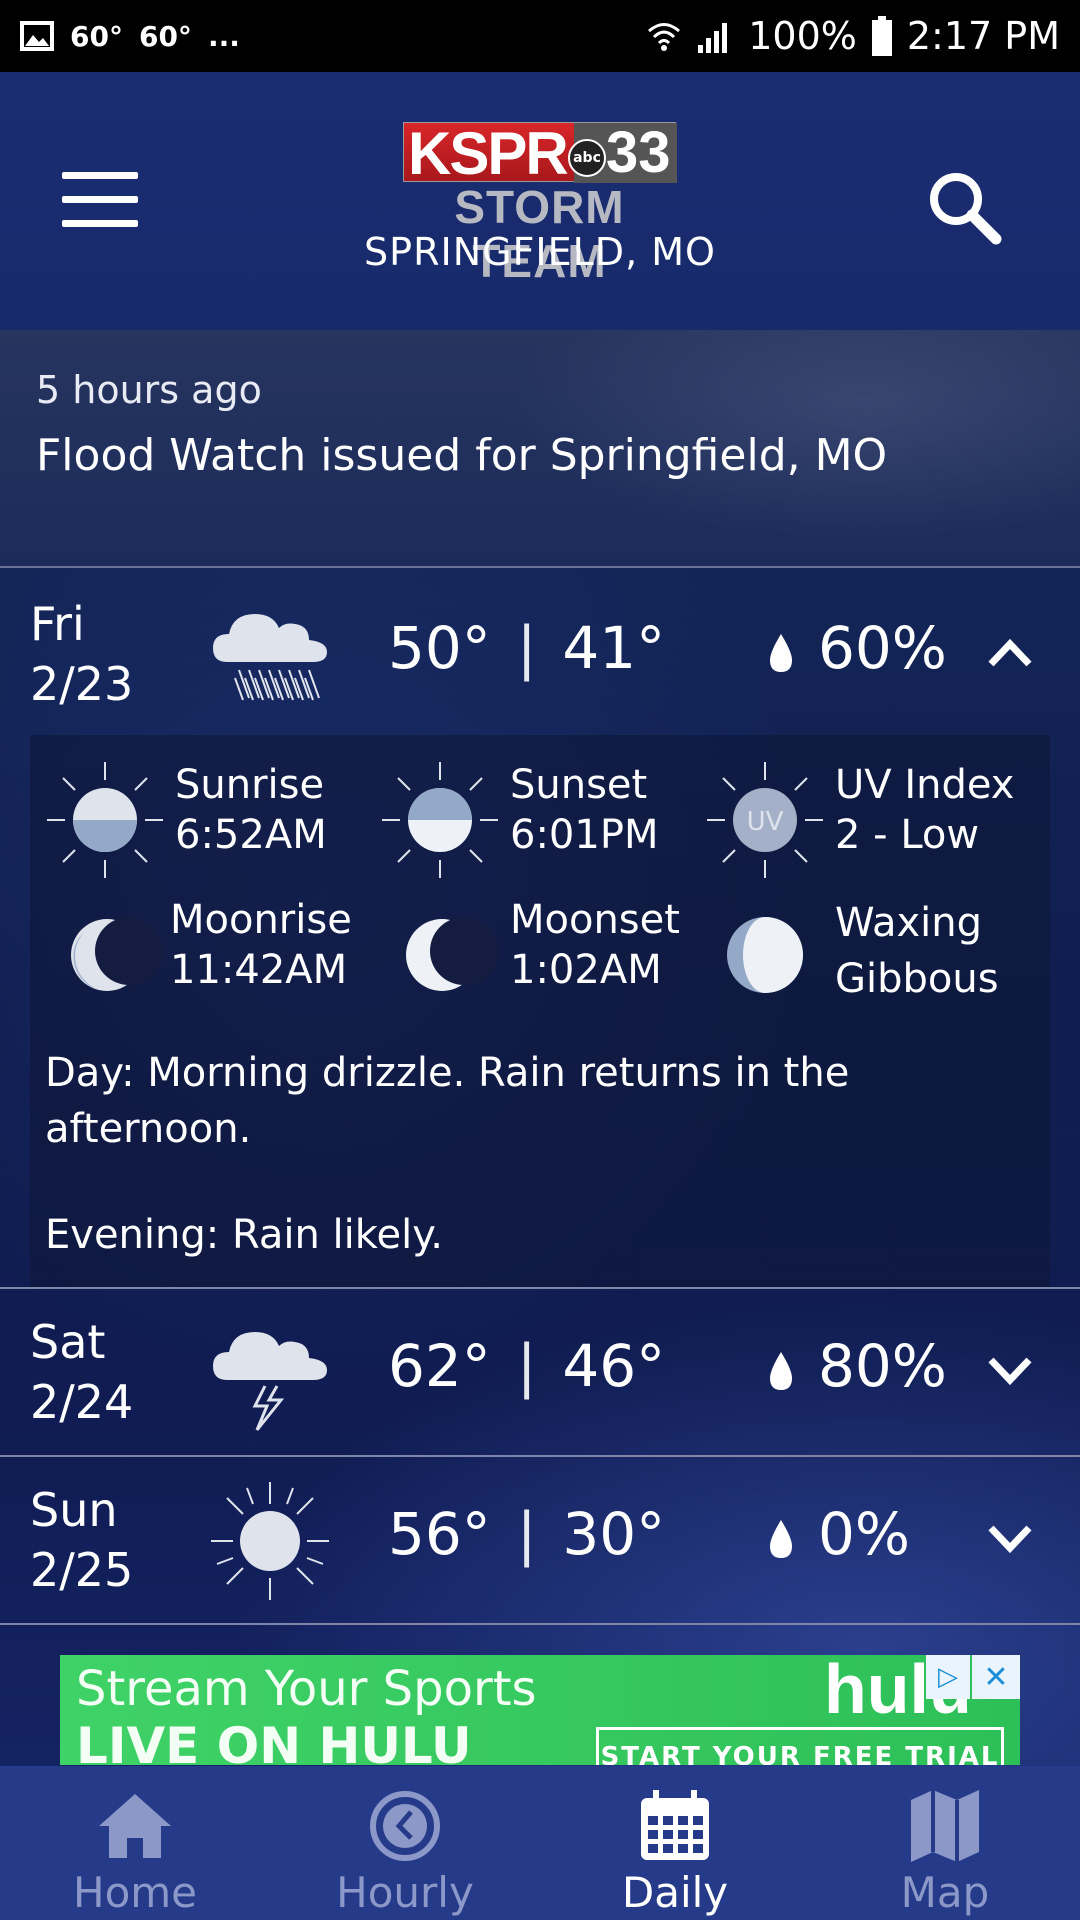  Describe the element at coordinates (405, 1826) in the screenshot. I see `clock-icon` at that location.